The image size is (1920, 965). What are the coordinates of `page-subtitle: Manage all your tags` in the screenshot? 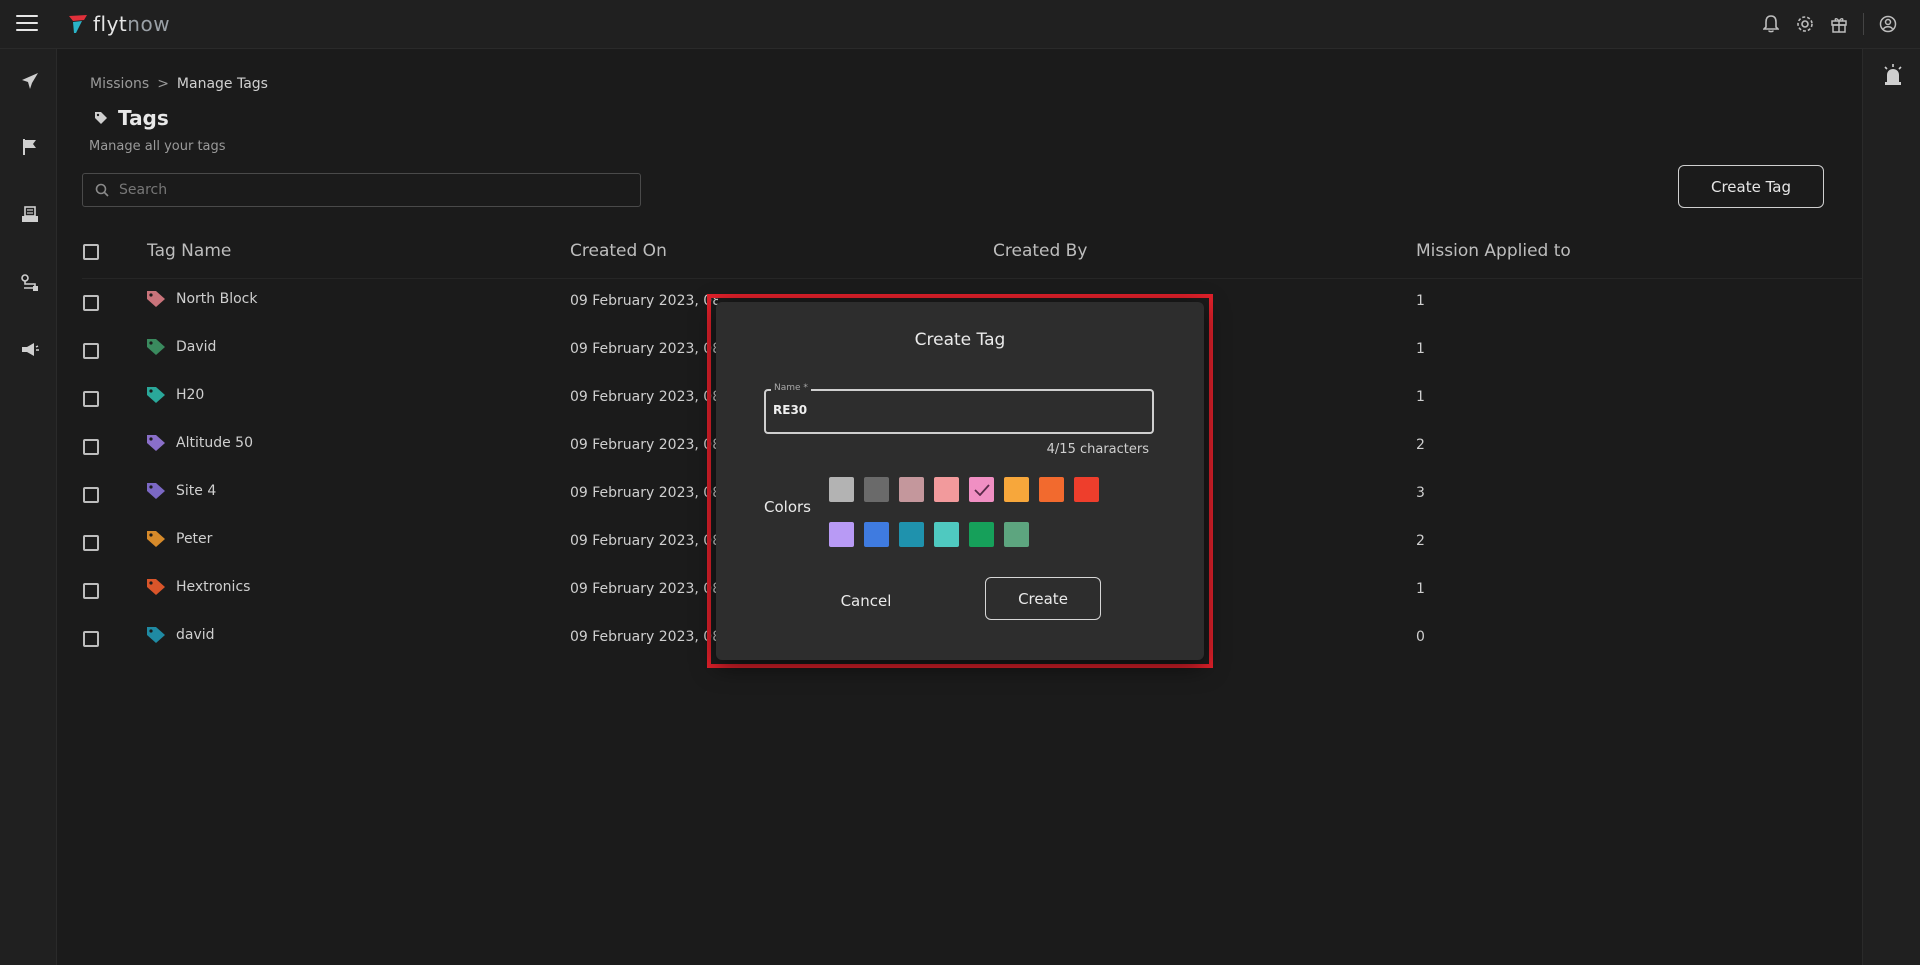 It's located at (157, 146).